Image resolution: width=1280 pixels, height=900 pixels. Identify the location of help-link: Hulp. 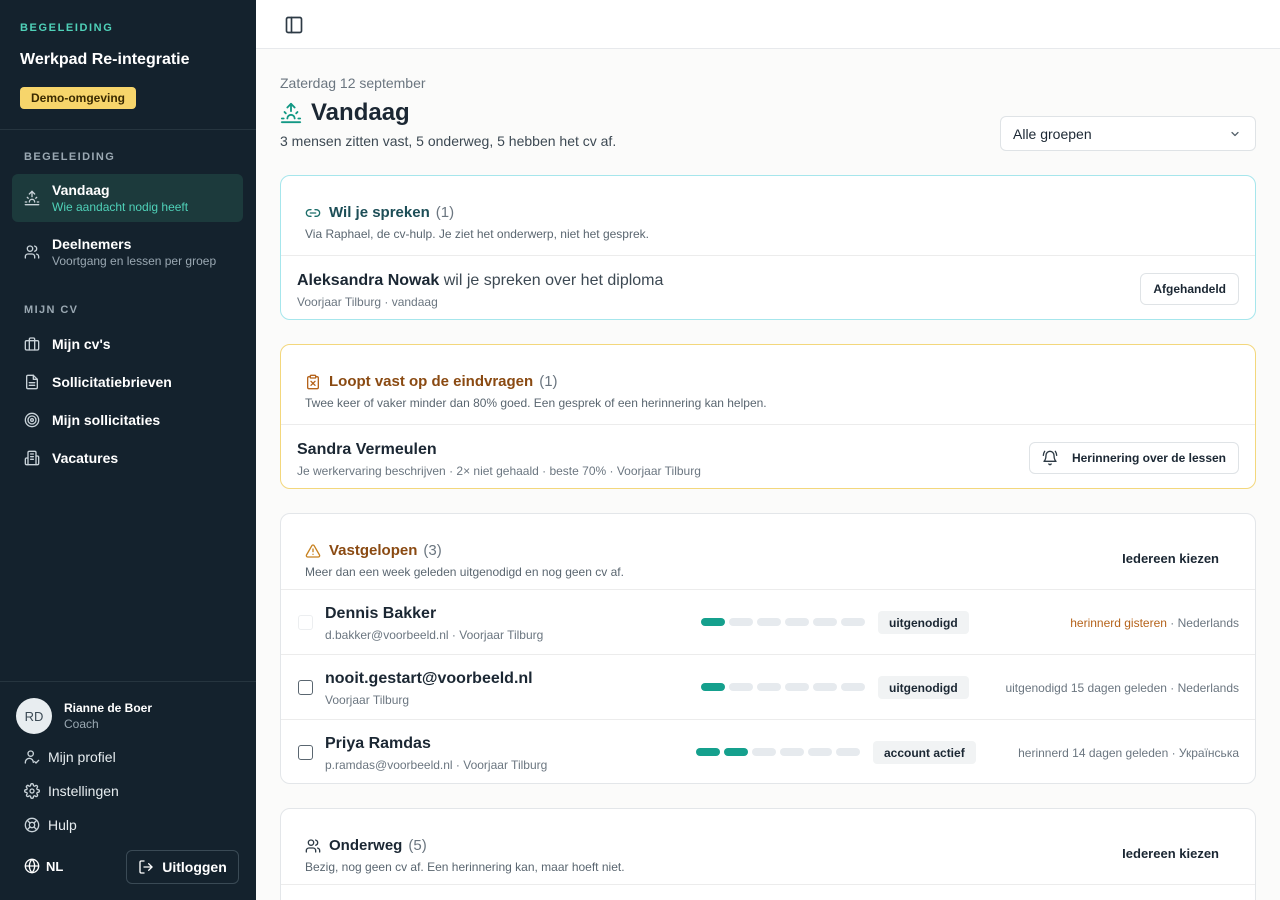
(50, 825).